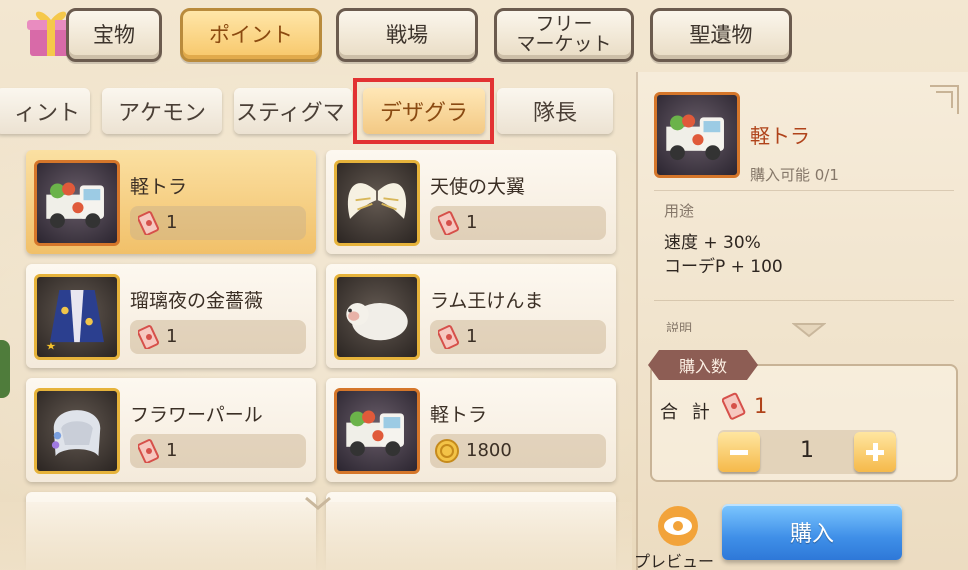 The width and height of the screenshot is (968, 570). I want to click on item-card-kei-tora: 軽トラ 1, so click(171, 202).